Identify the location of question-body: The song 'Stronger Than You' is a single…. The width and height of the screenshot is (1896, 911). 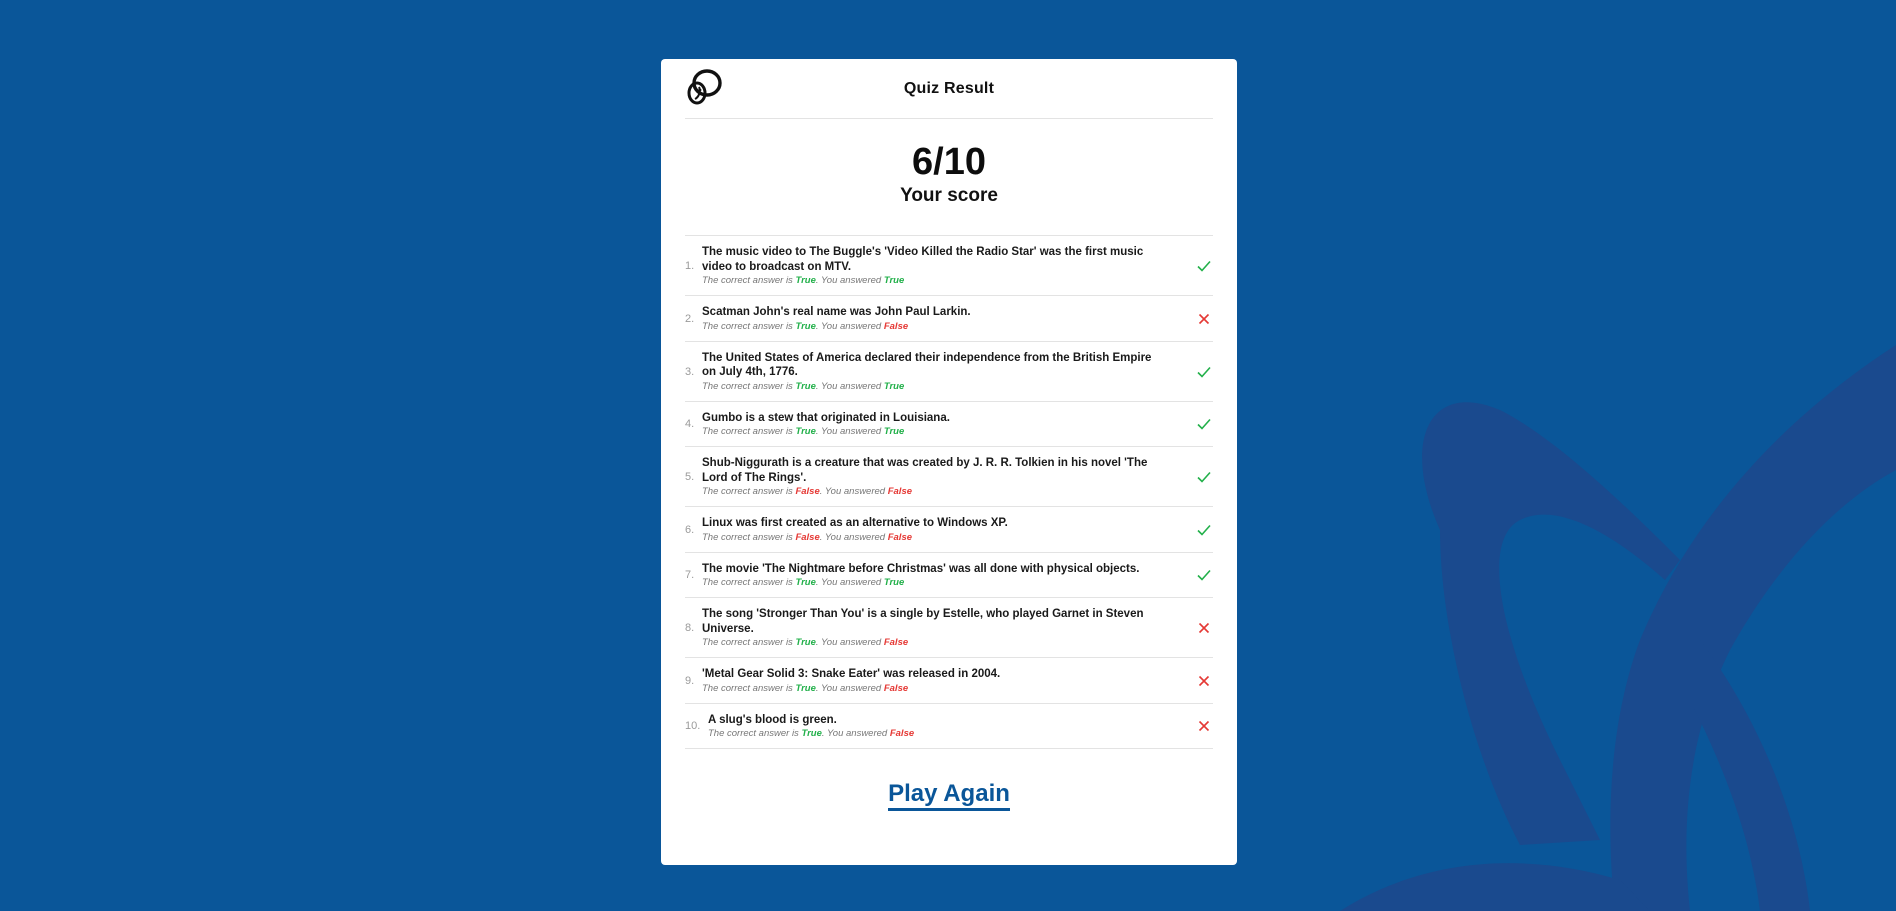
(948, 628).